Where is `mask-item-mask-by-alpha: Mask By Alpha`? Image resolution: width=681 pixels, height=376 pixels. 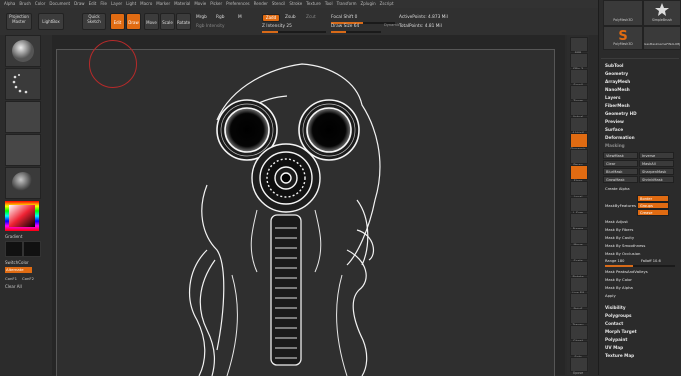 mask-item-mask-by-alpha: Mask By Alpha is located at coordinates (619, 287).